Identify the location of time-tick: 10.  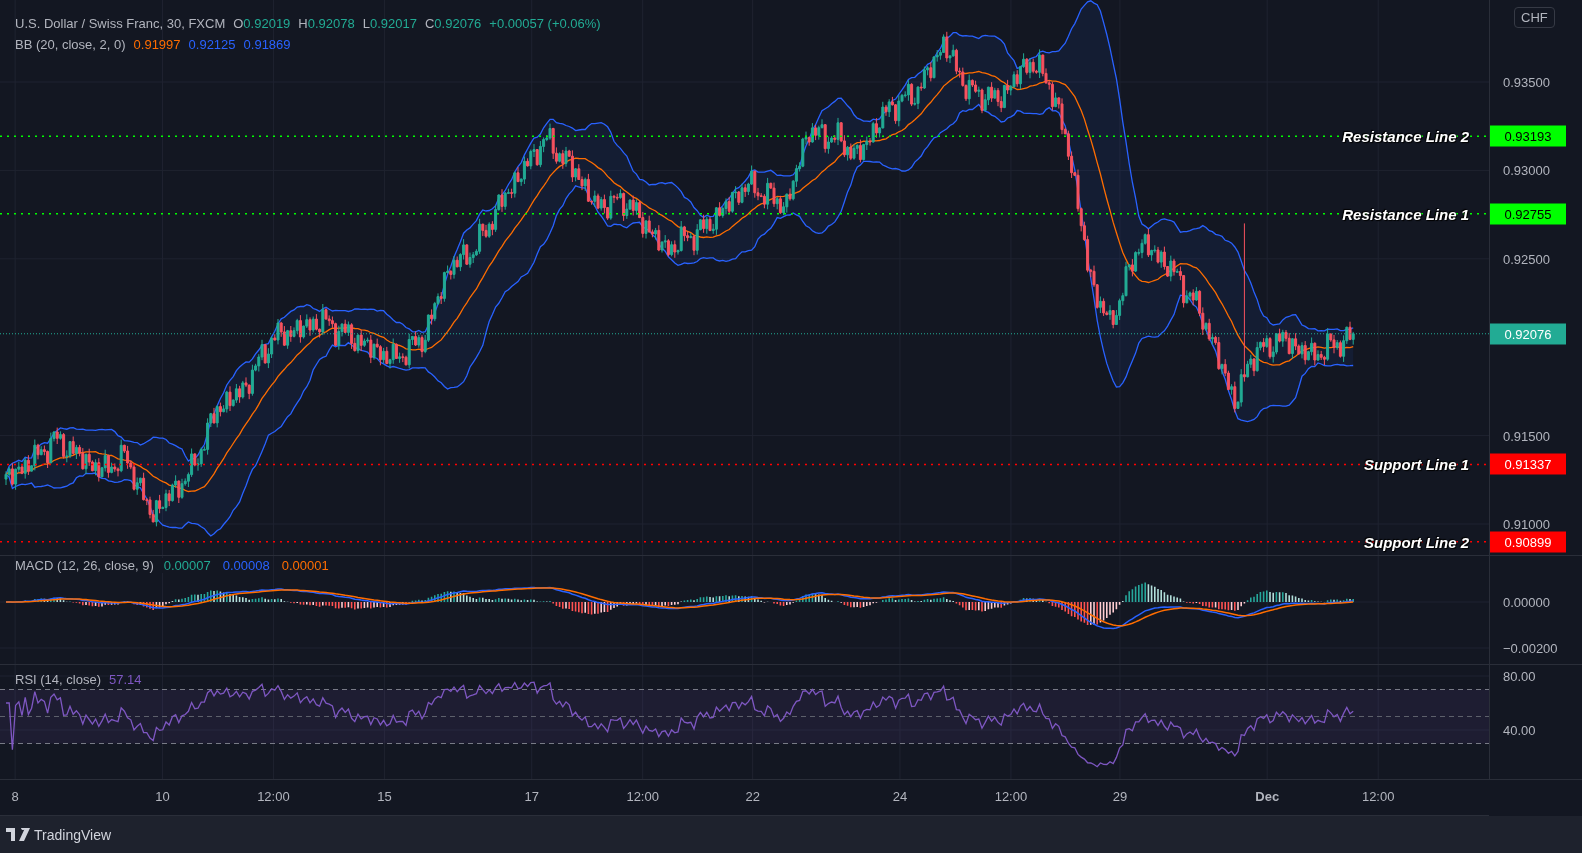
(162, 796).